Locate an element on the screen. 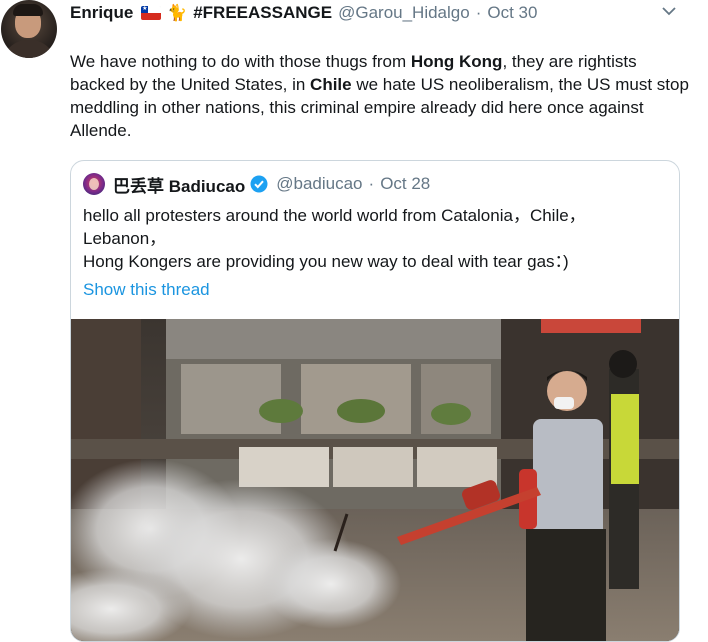 Image resolution: width=708 pixels, height=642 pixels. chevron-down-icon is located at coordinates (669, 11).